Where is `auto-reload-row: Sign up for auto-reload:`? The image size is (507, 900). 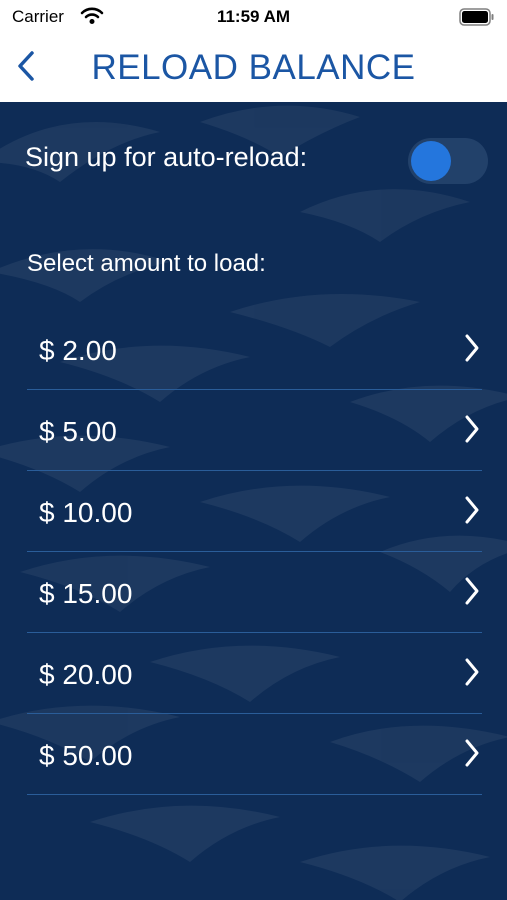
auto-reload-row: Sign up for auto-reload: is located at coordinates (253, 160).